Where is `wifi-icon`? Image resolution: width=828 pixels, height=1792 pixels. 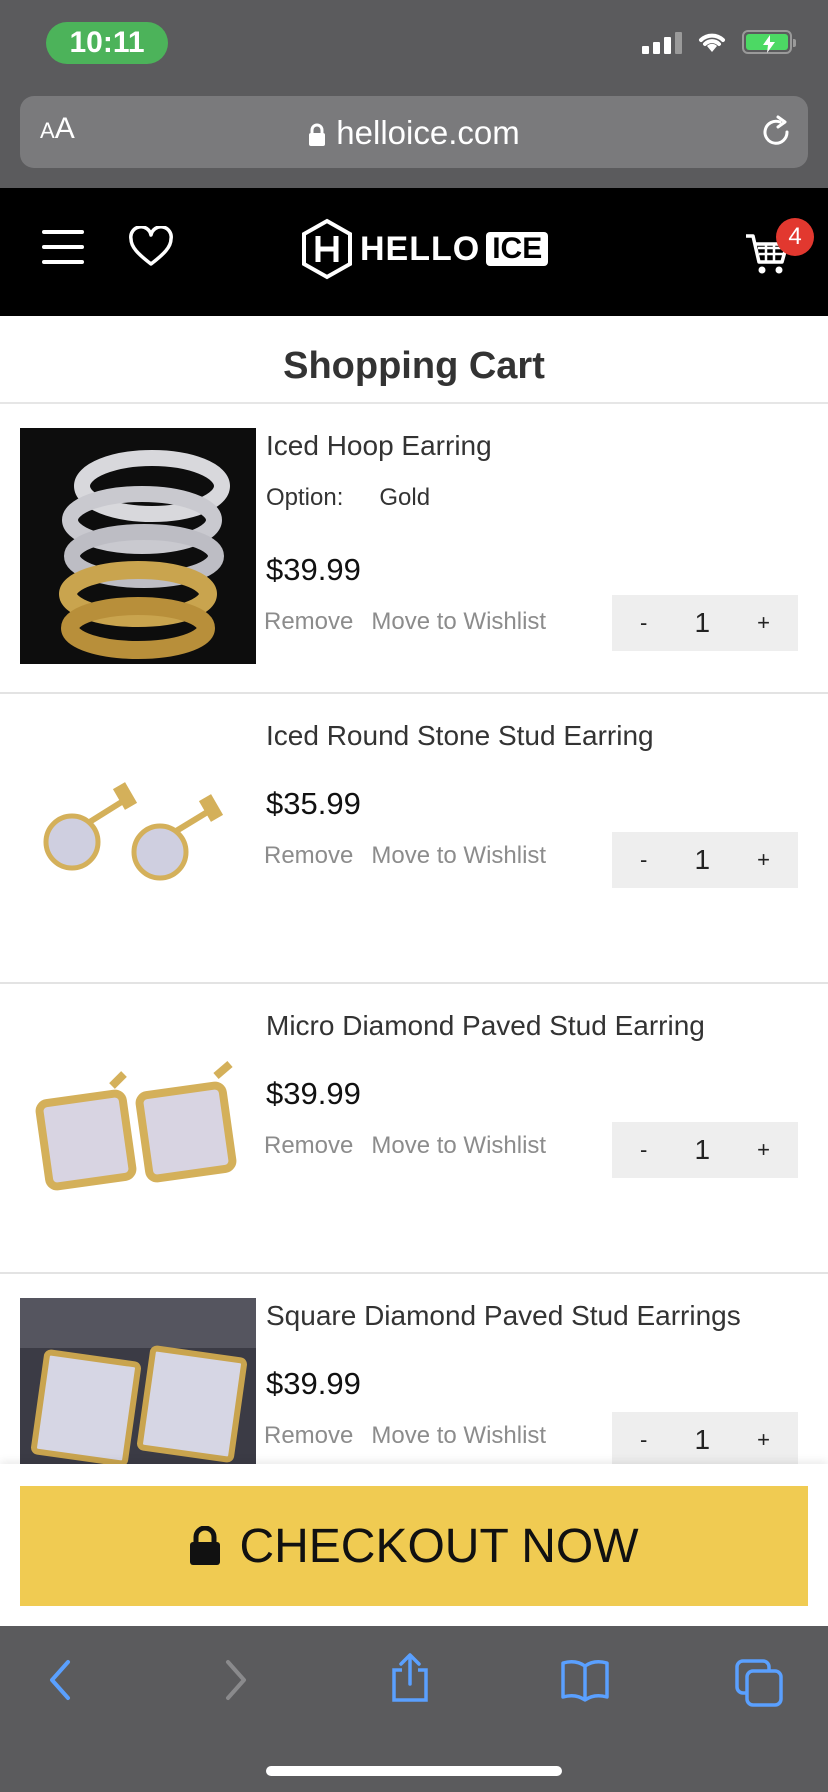
wifi-icon is located at coordinates (712, 42).